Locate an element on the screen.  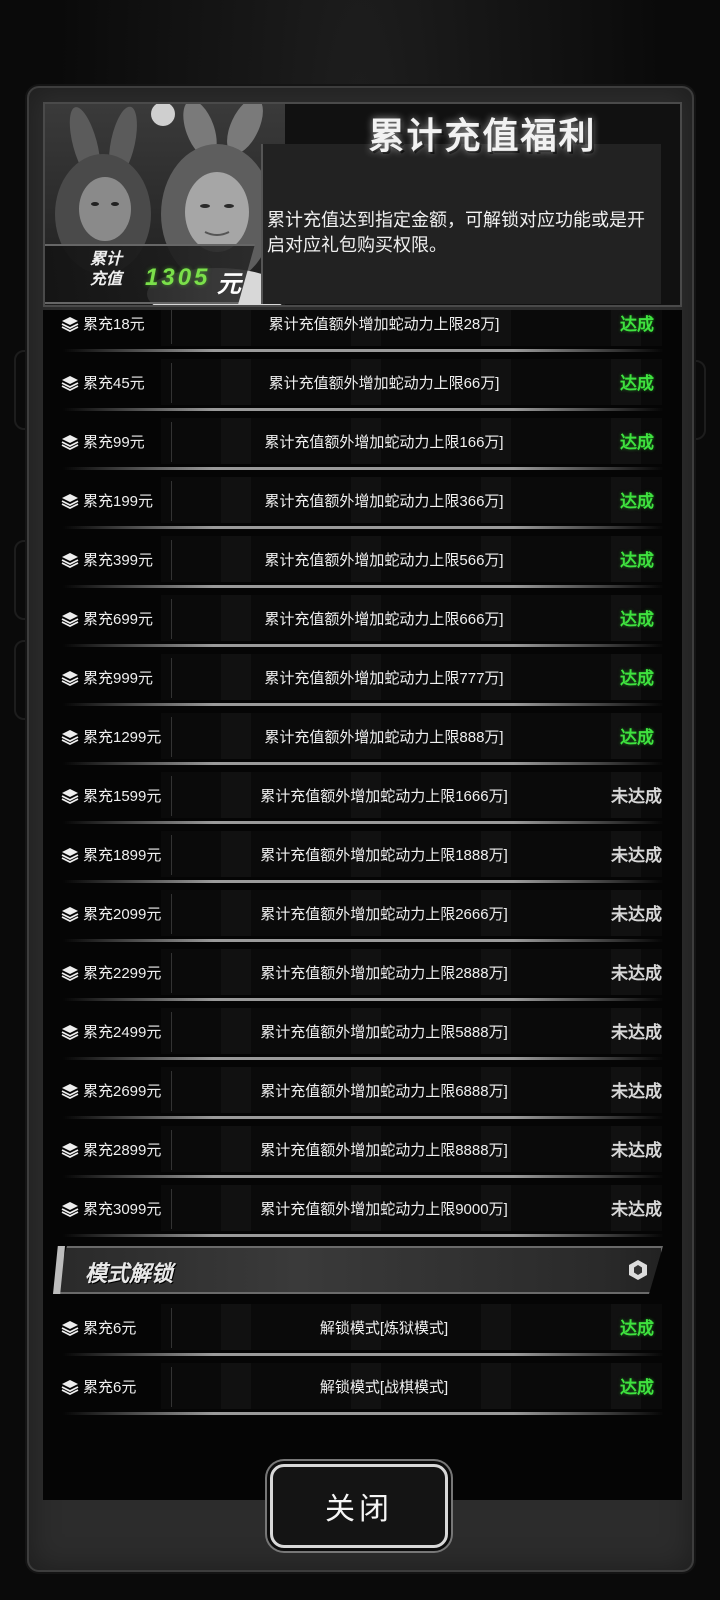
row-reward: 累计充值额外增加蛇动力上限666万] is located at coordinates (384, 619).